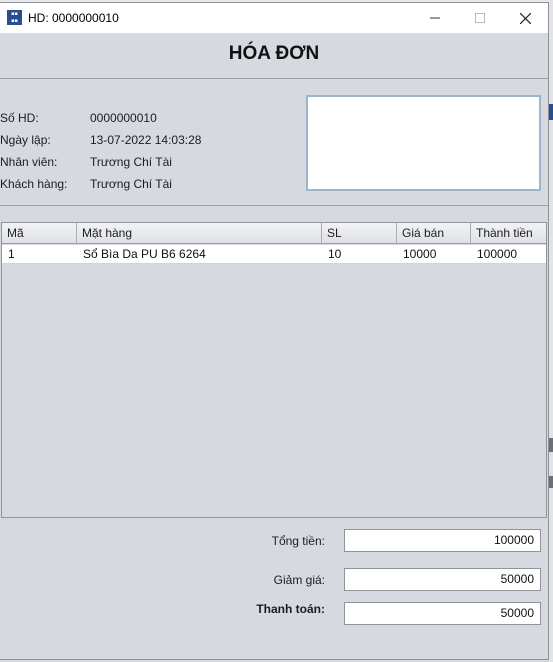 This screenshot has width=553, height=662. I want to click on minimize-icon, so click(435, 18).